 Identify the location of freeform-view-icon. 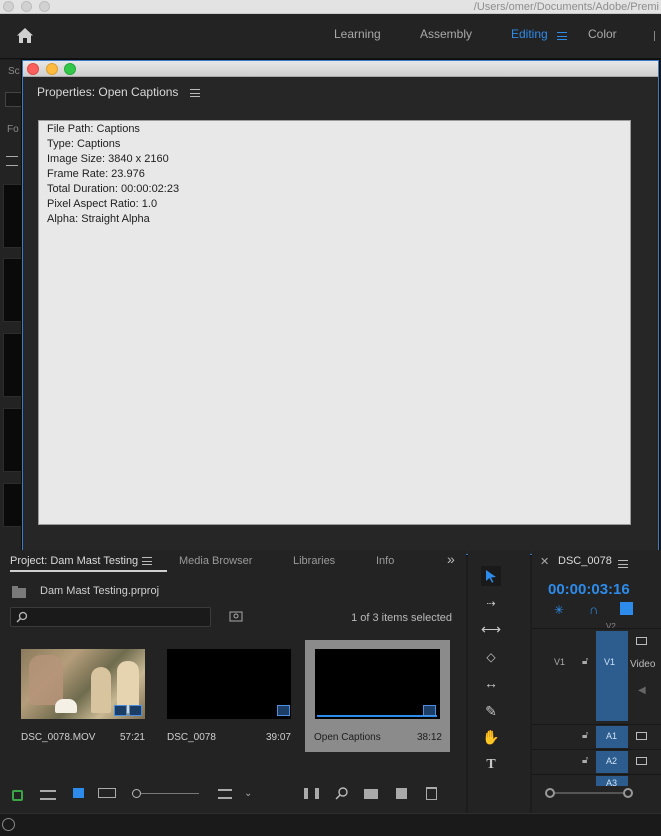
(107, 793).